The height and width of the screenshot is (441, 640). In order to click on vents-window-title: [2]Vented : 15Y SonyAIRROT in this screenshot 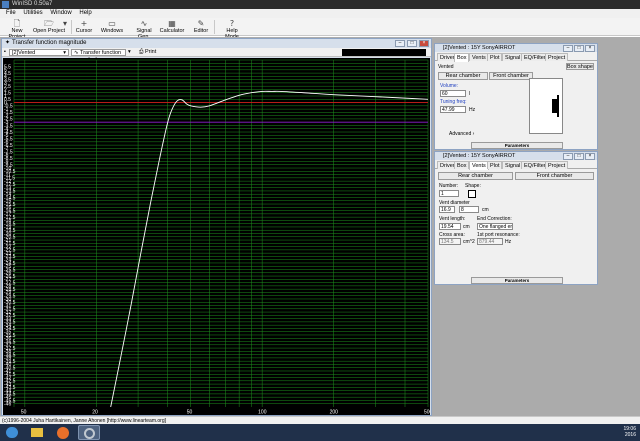, I will do `click(479, 156)`.